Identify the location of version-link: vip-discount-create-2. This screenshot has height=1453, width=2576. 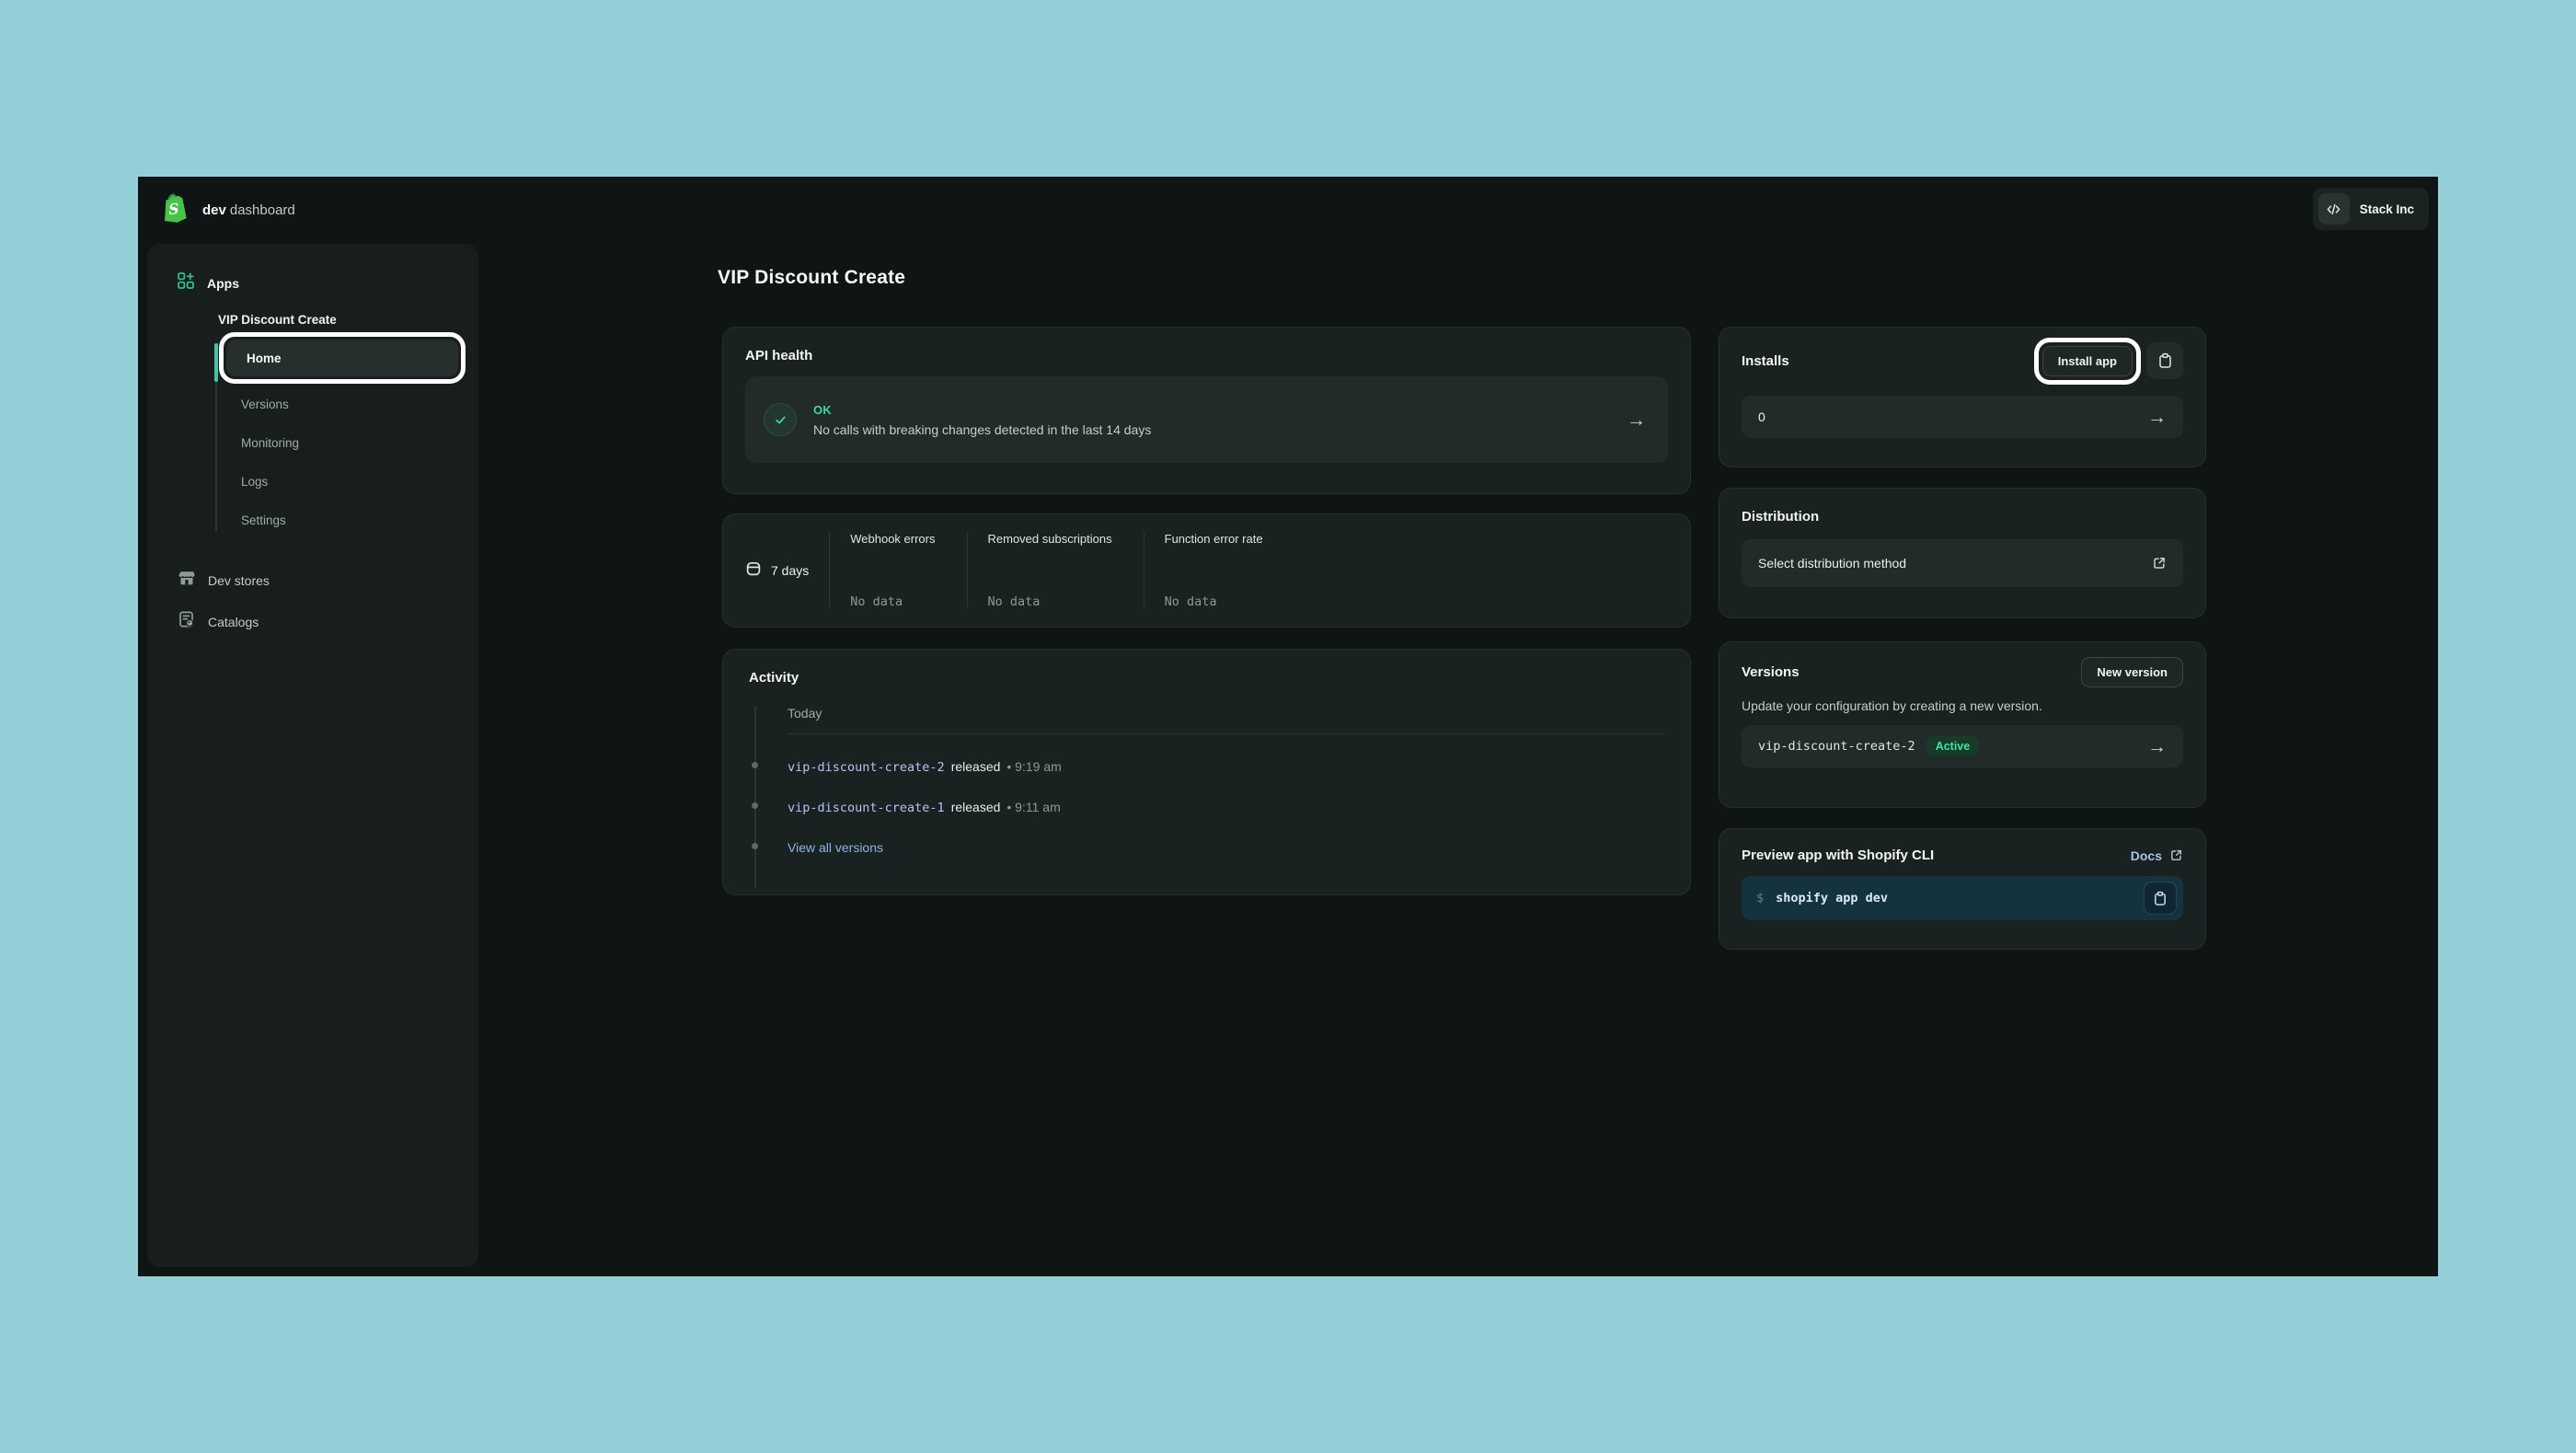
(866, 768).